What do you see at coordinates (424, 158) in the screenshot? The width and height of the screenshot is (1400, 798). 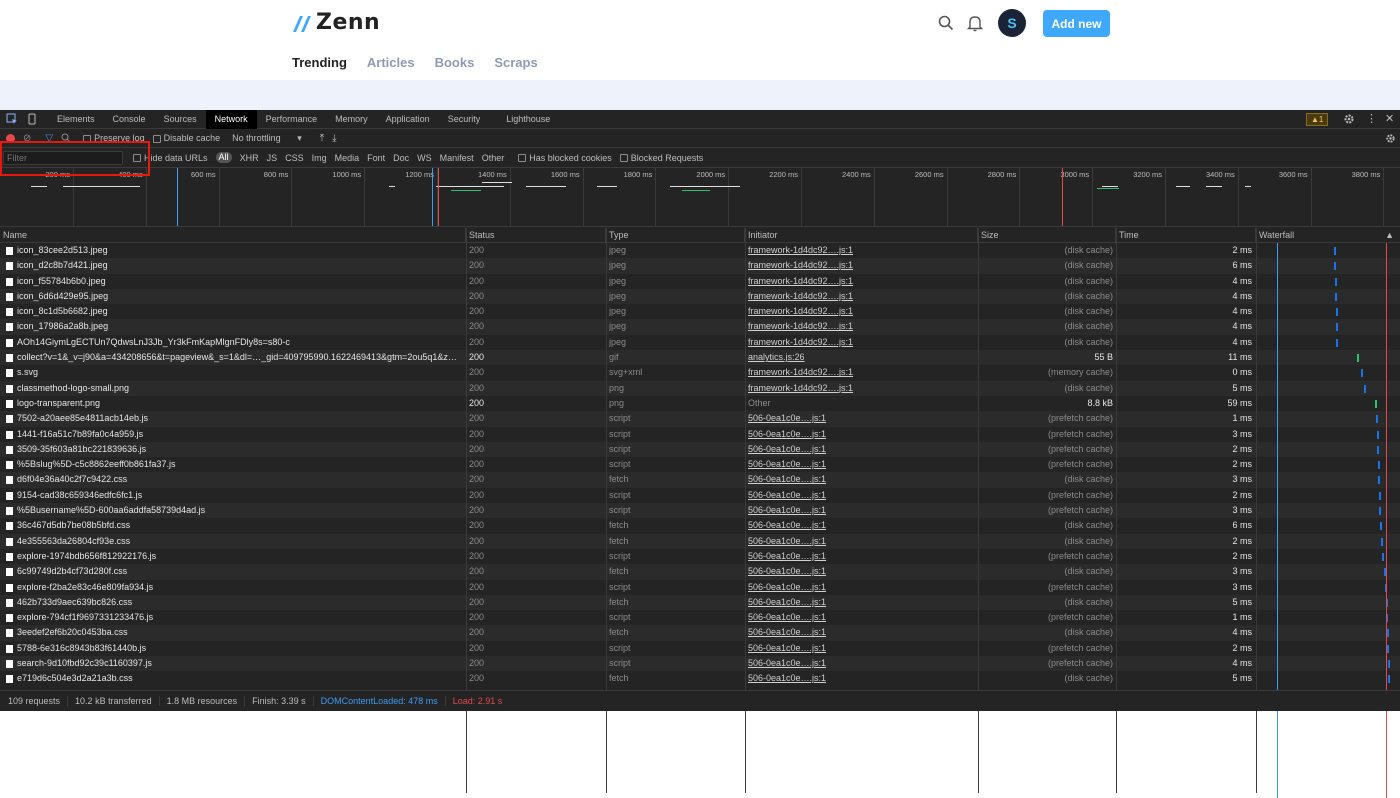 I see `filter-ws: WS` at bounding box center [424, 158].